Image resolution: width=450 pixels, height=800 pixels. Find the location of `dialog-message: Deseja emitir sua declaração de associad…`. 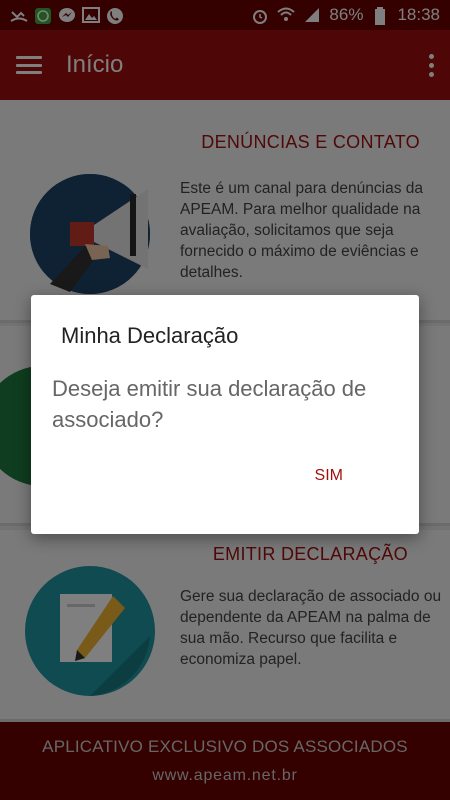

dialog-message: Deseja emitir sua declaração de associad… is located at coordinates (209, 404).